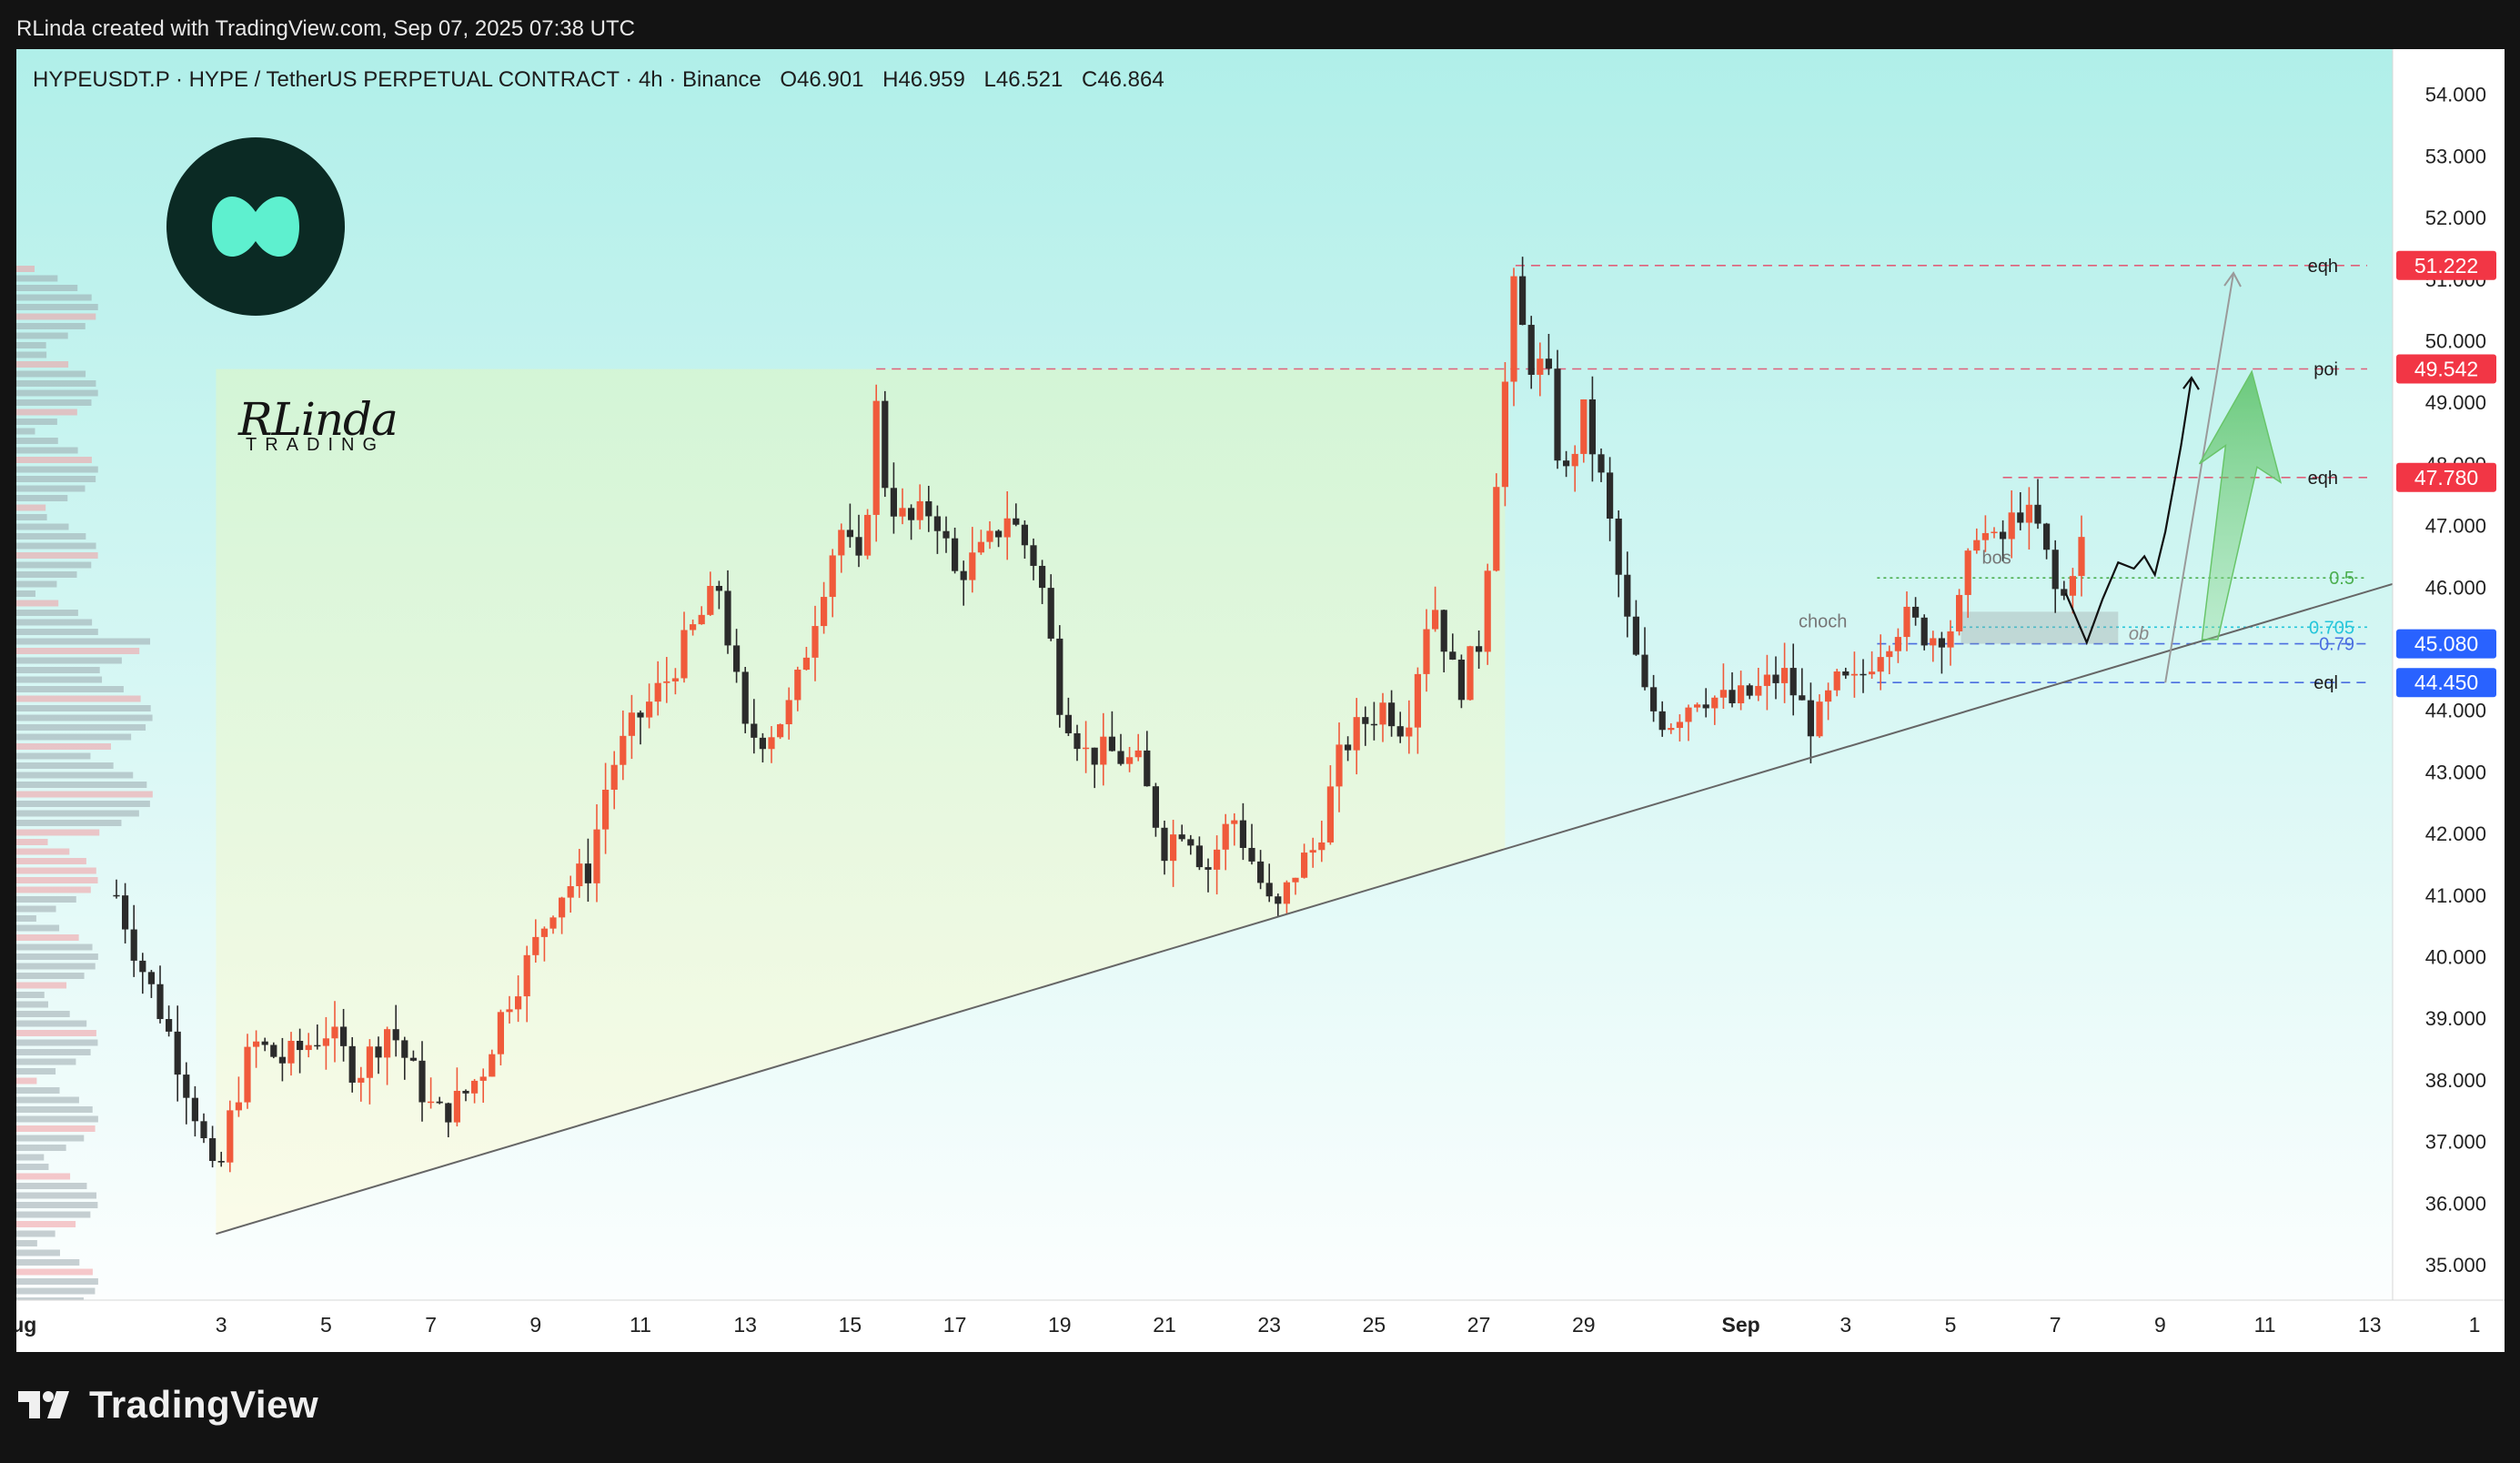 The image size is (2520, 1463). What do you see at coordinates (44, 1404) in the screenshot?
I see `tradingview-icon` at bounding box center [44, 1404].